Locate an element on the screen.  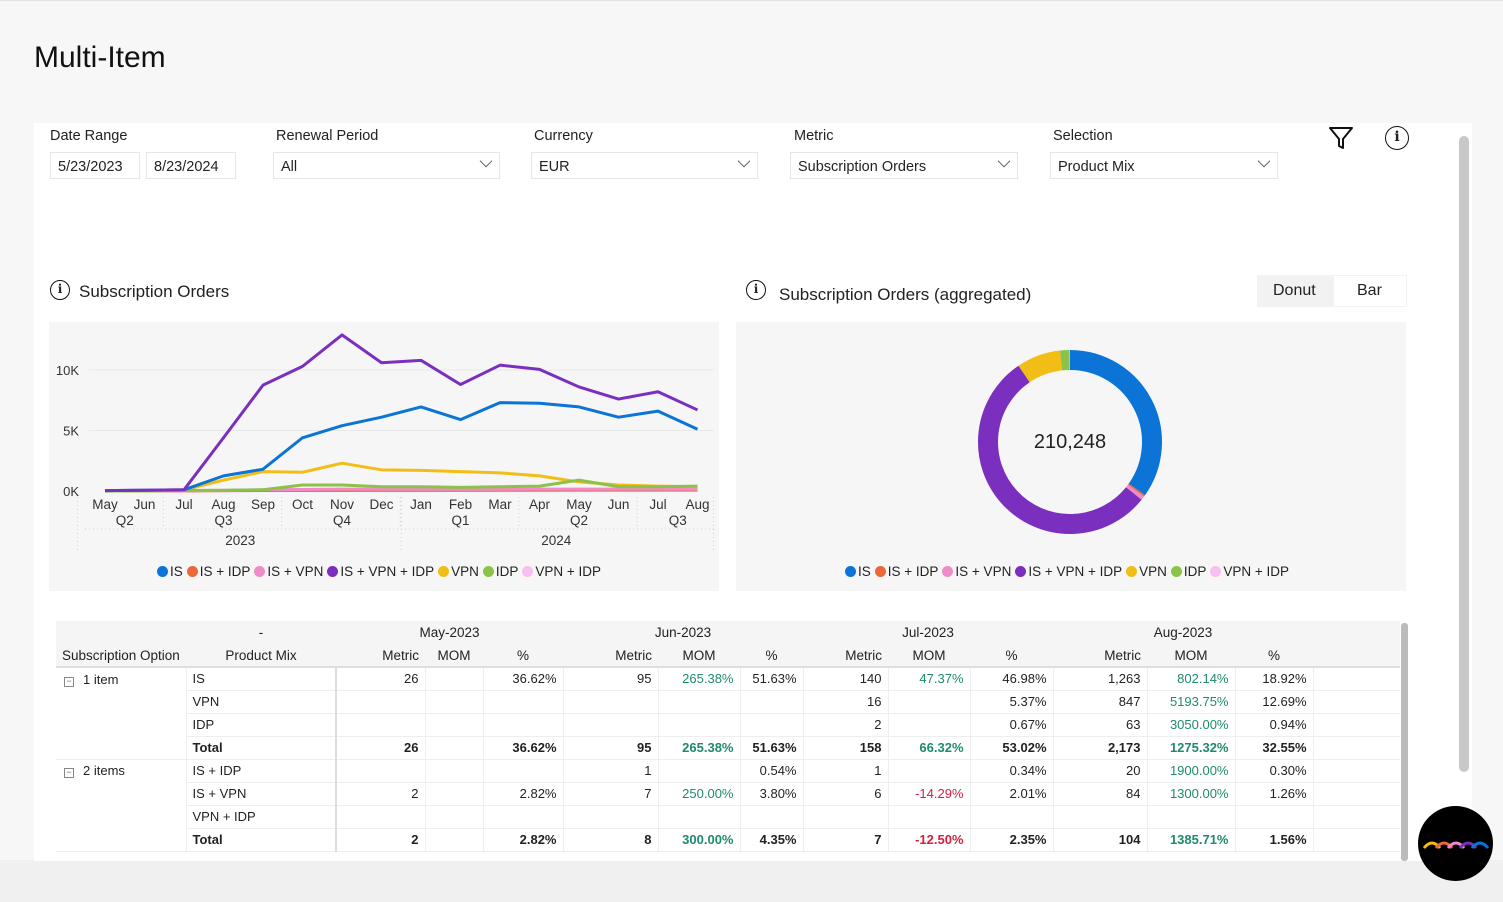
percent-cell: 36.62% is located at coordinates (523, 748).